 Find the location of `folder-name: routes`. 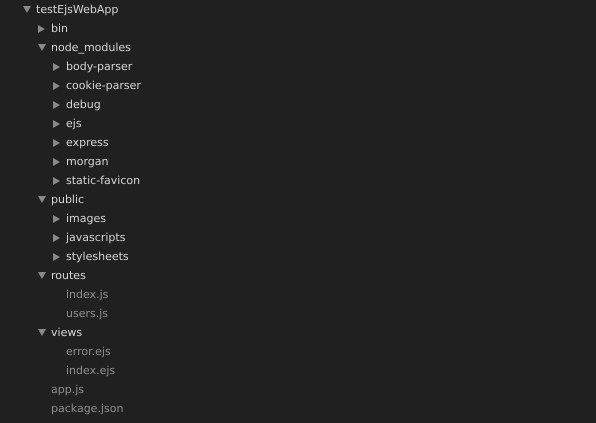

folder-name: routes is located at coordinates (68, 275).